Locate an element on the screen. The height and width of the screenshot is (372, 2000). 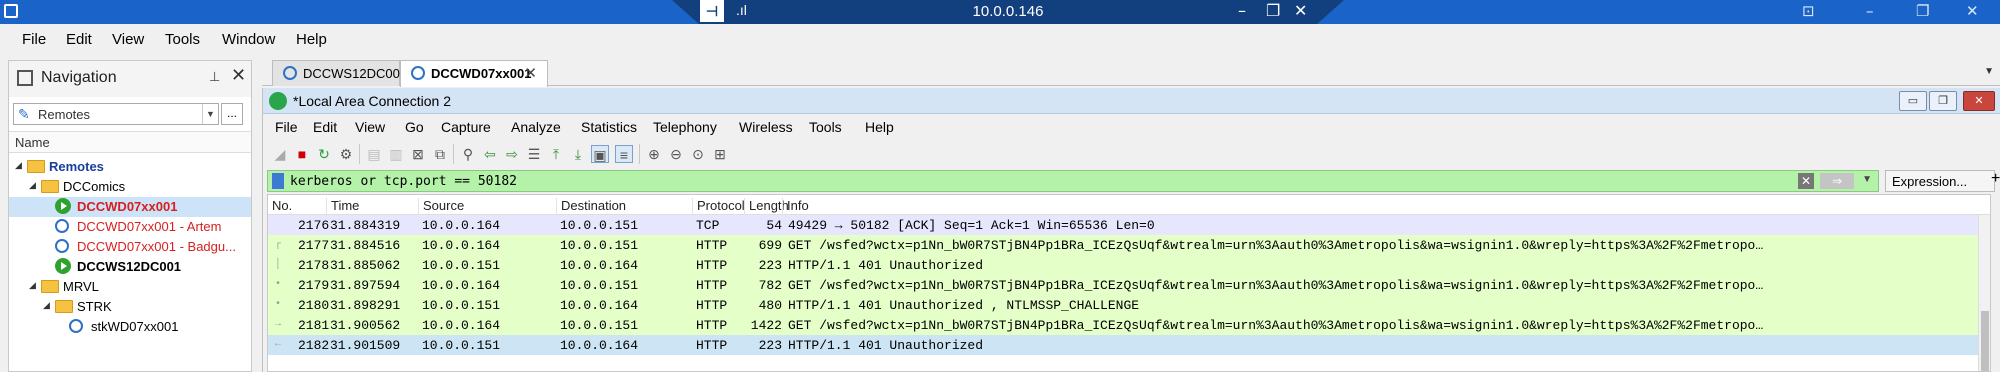
colorize-icon: ≡ is located at coordinates (624, 154).